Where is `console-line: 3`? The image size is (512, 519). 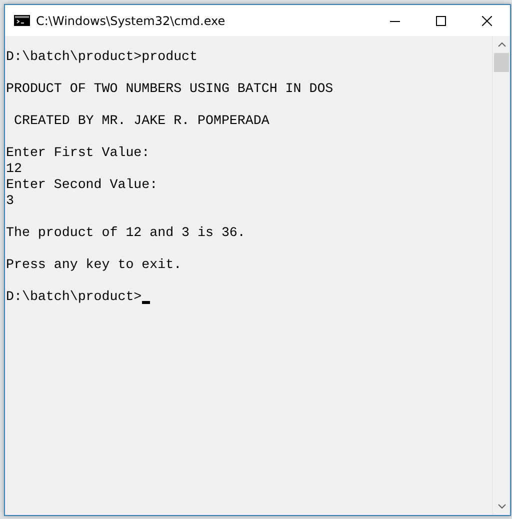 console-line: 3 is located at coordinates (10, 201).